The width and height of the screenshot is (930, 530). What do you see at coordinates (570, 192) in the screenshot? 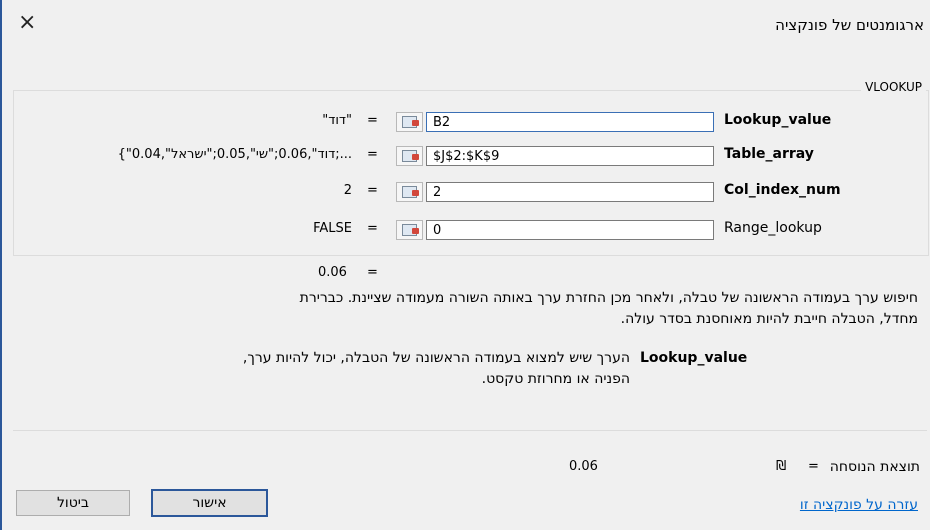
I see `col-index-input` at bounding box center [570, 192].